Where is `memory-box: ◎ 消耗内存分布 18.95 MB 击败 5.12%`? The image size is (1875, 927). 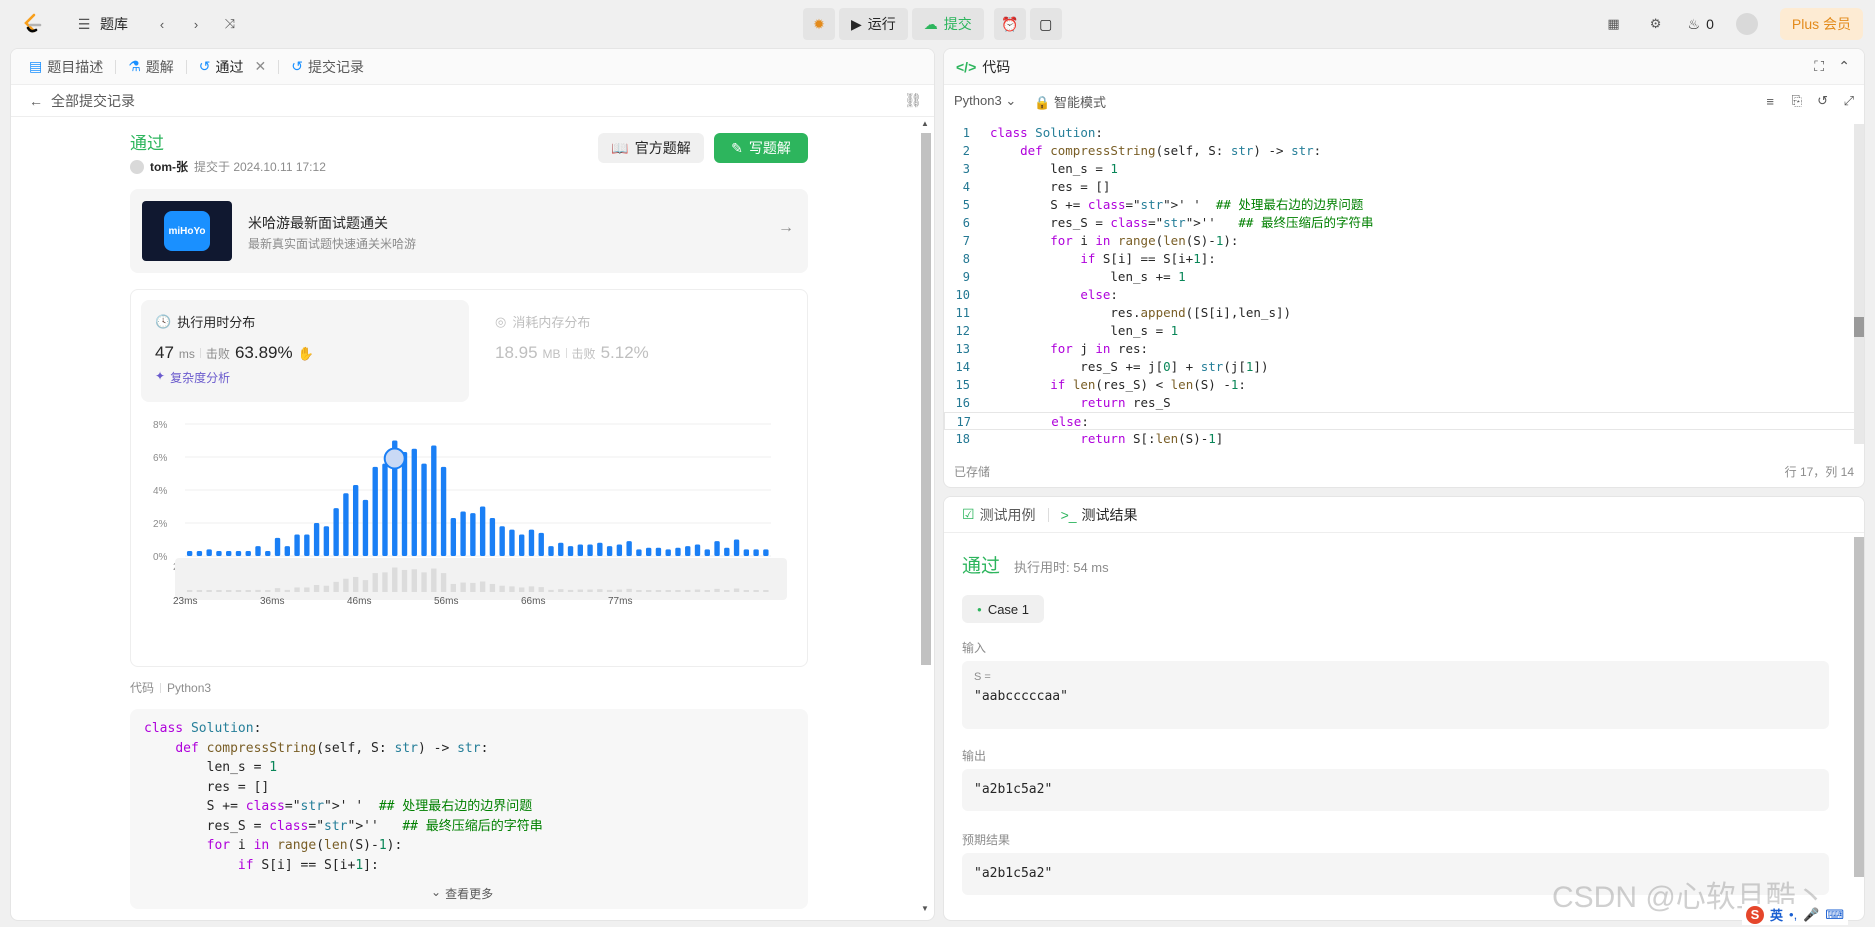 memory-box: ◎ 消耗内存分布 18.95 MB 击败 5.12% is located at coordinates (640, 351).